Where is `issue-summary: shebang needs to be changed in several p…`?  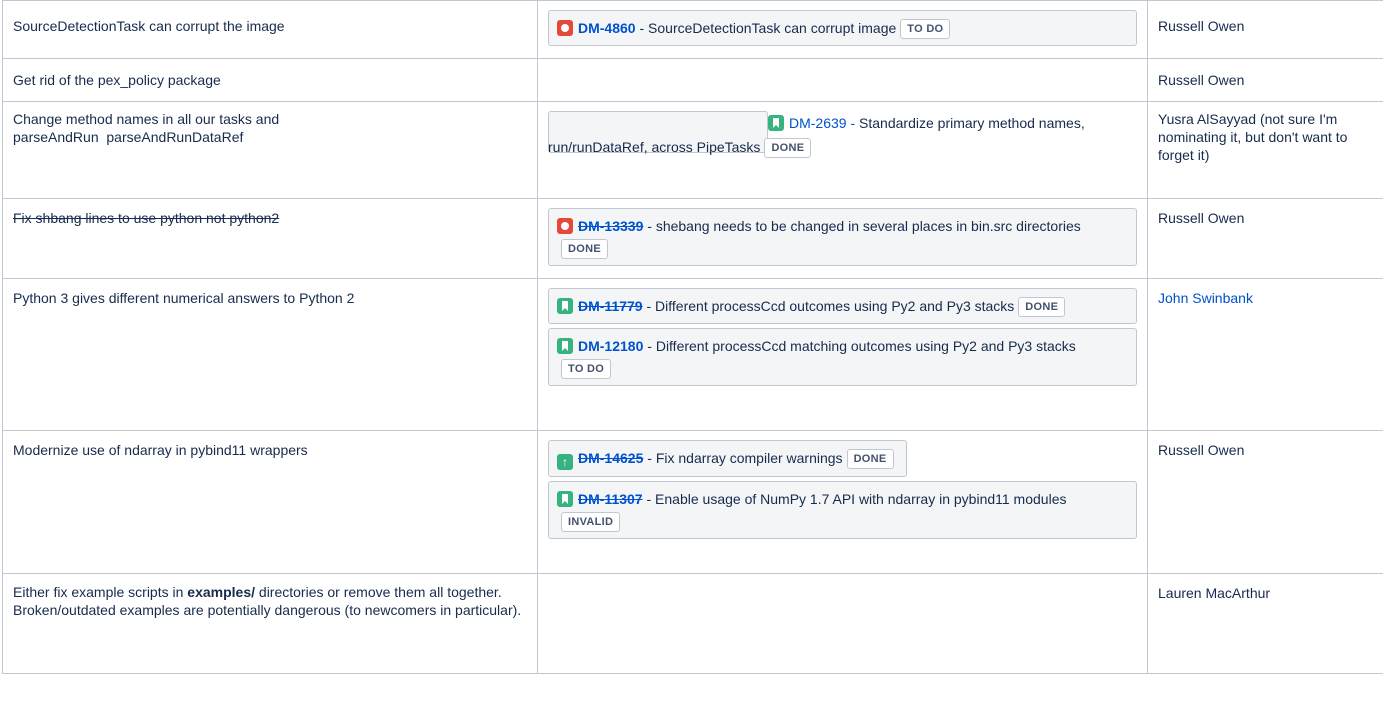
issue-summary: shebang needs to be changed in several p… is located at coordinates (868, 226).